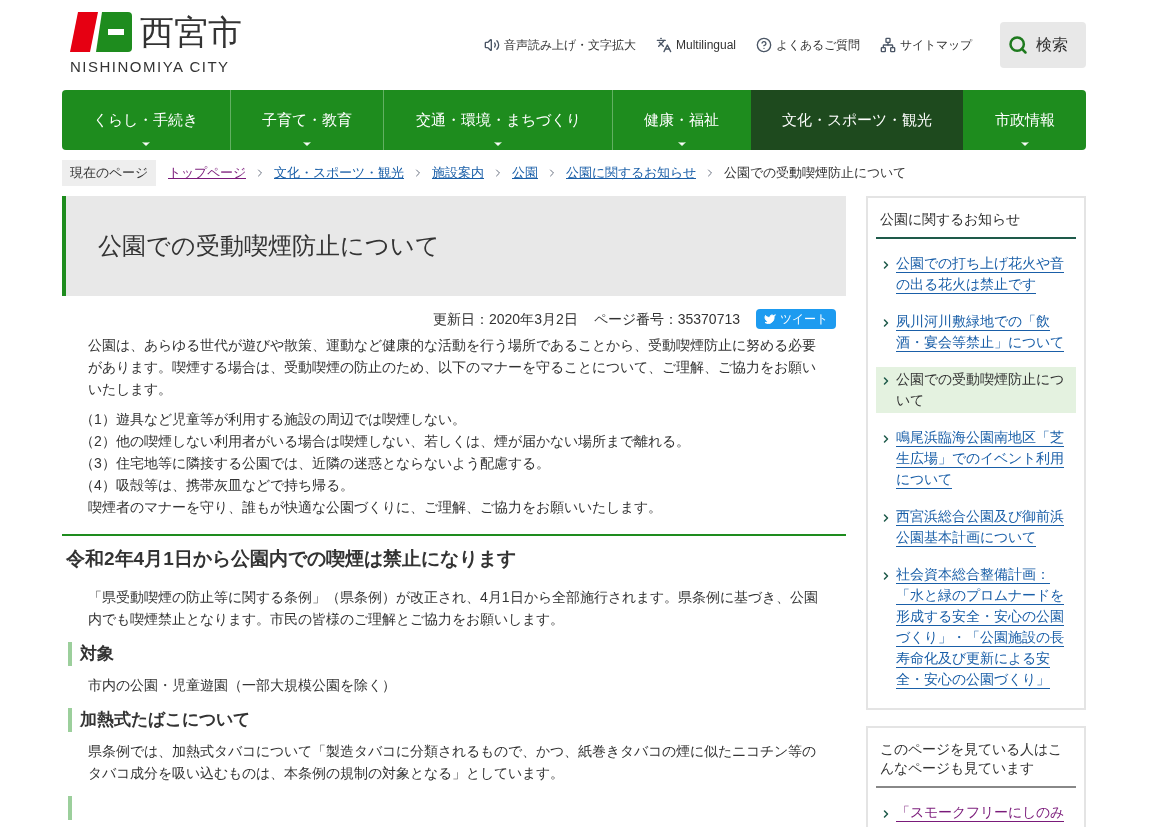 The height and width of the screenshot is (827, 1150). I want to click on bird-icon, so click(770, 319).